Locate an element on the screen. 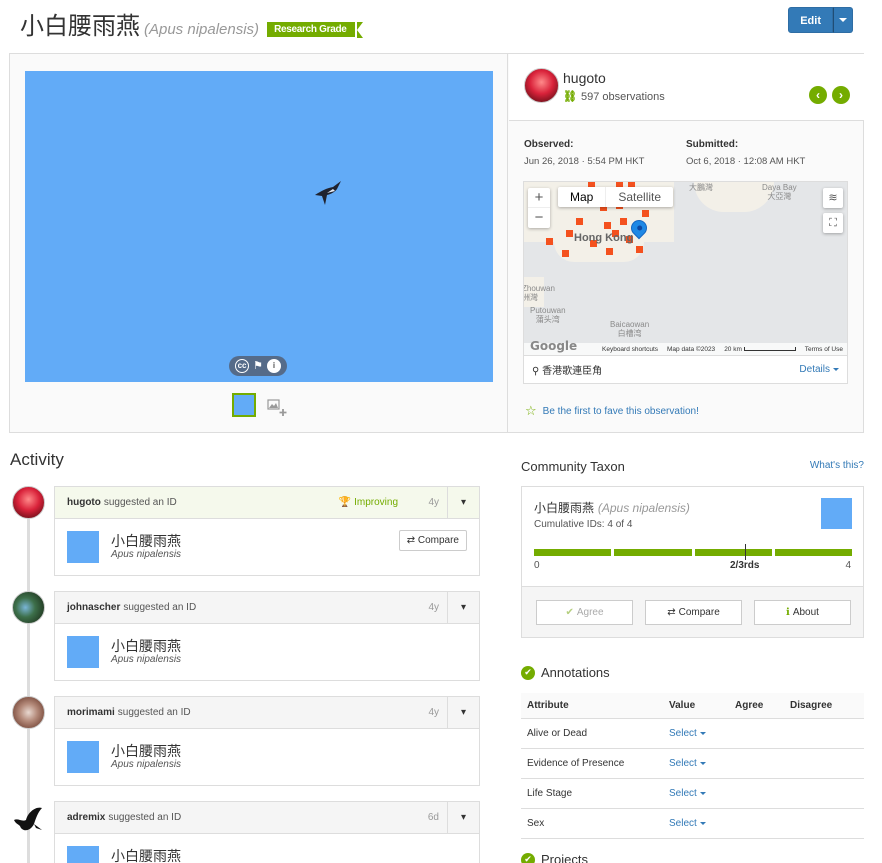  edit-button-group: Edit is located at coordinates (820, 20).